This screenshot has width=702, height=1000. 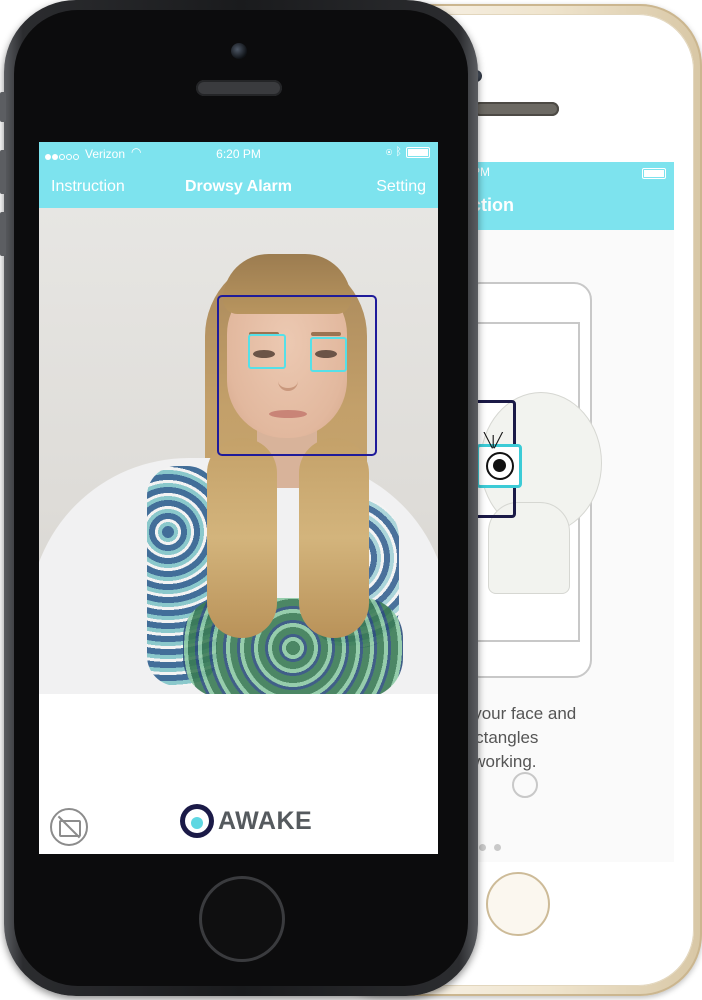 I want to click on eye-icon, so click(x=500, y=466).